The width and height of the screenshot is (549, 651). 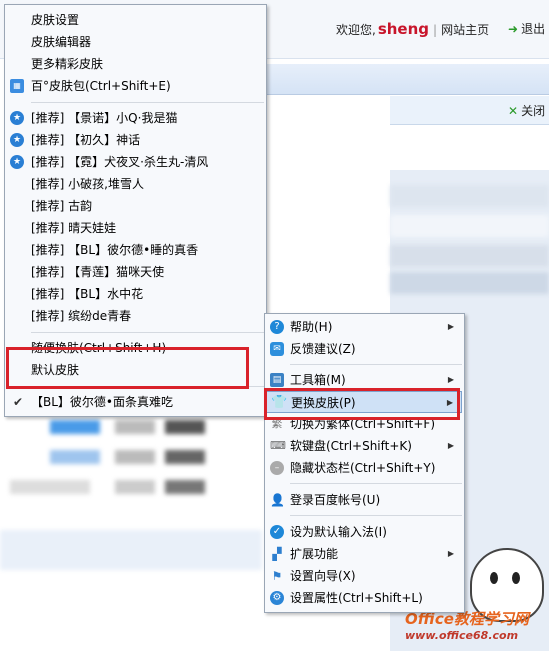 What do you see at coordinates (403, 29) in the screenshot?
I see `username: sheng` at bounding box center [403, 29].